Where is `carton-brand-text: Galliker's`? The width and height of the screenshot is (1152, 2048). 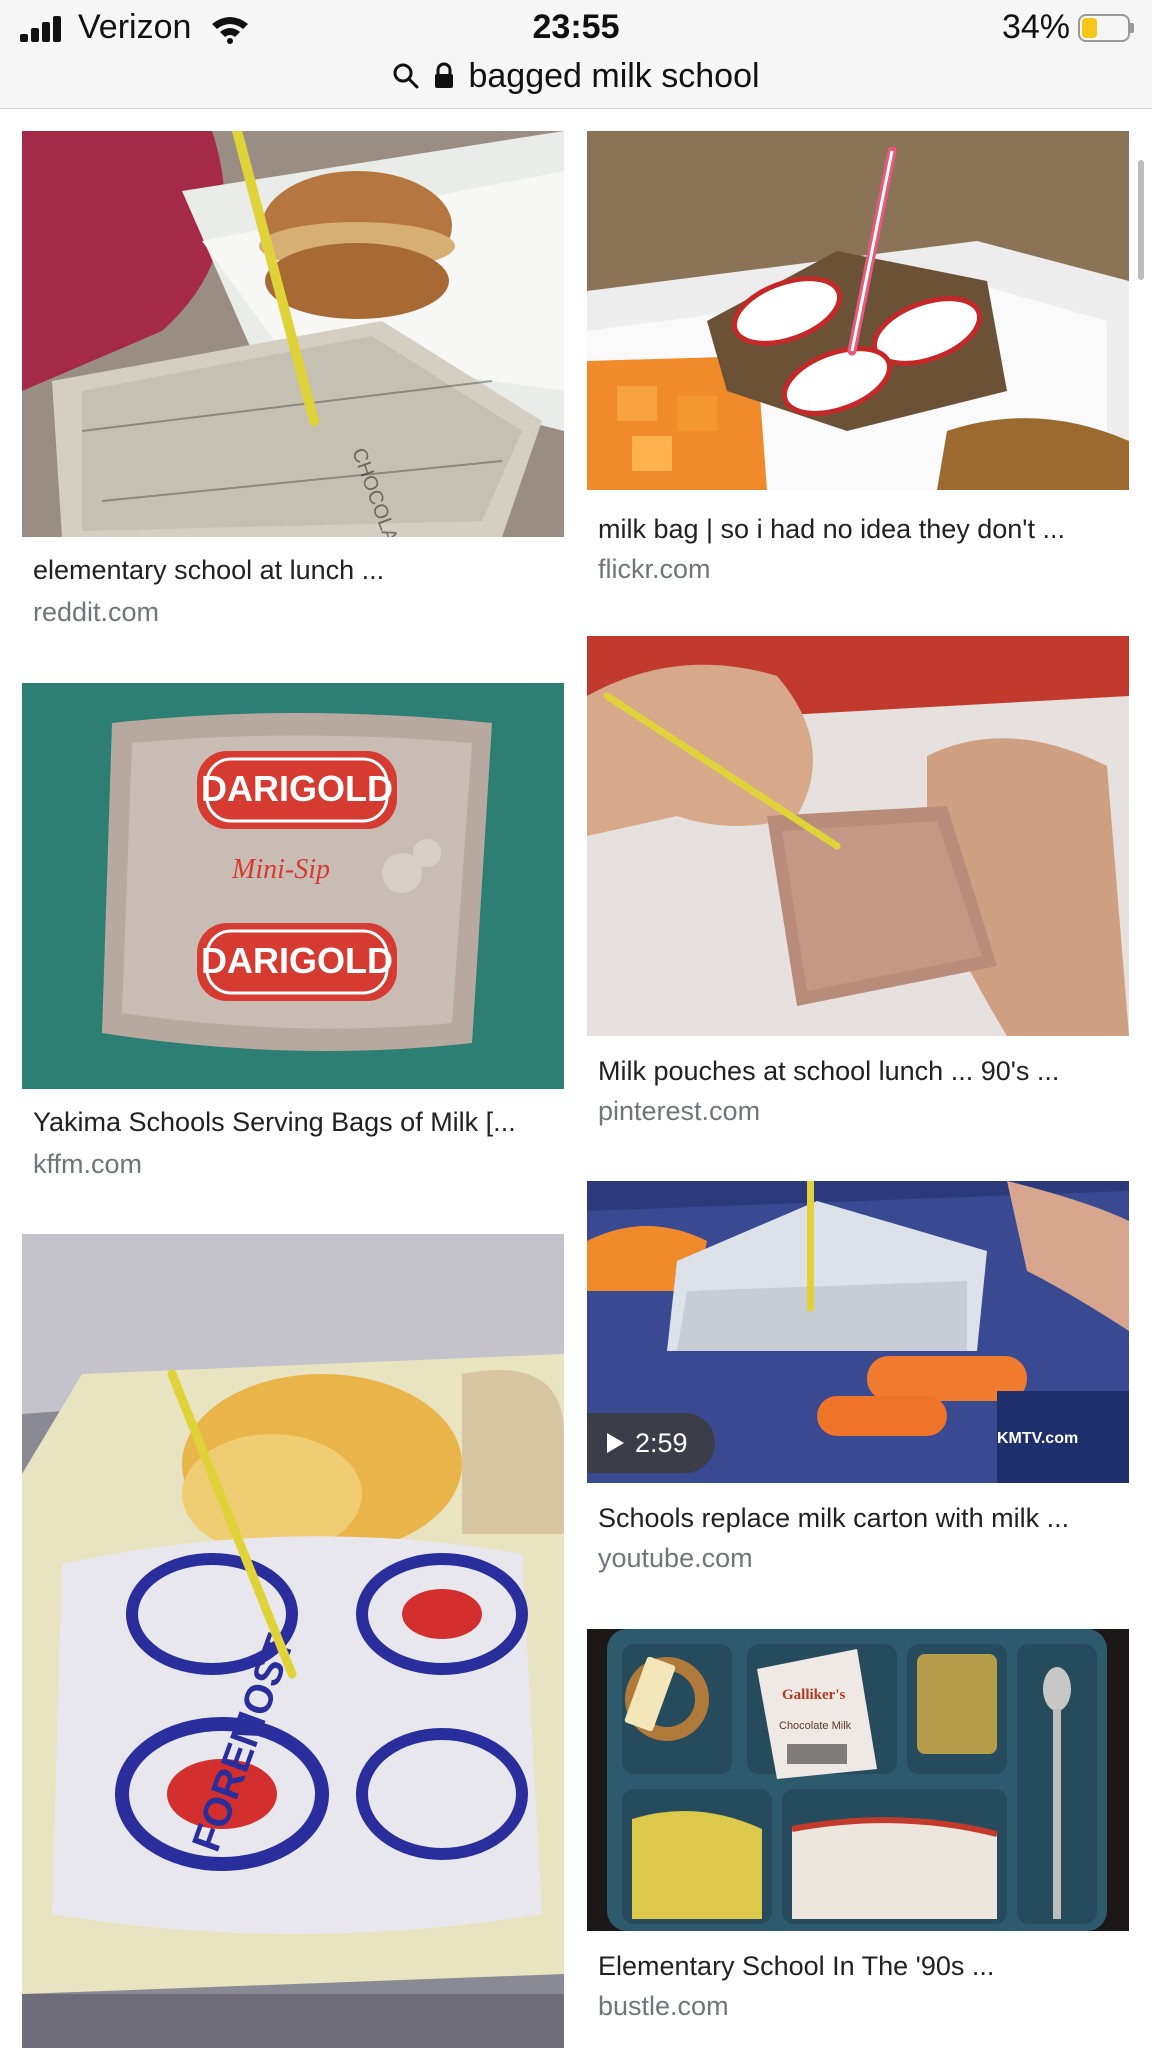 carton-brand-text: Galliker's is located at coordinates (813, 1695).